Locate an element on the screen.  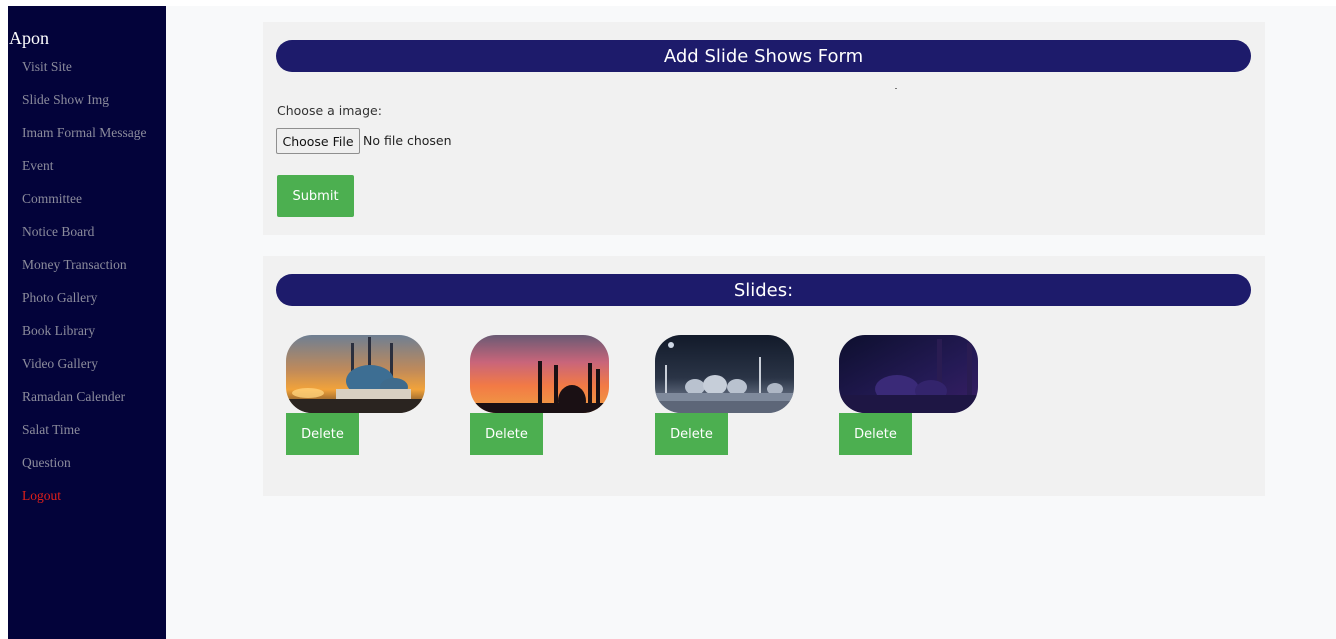
sidebar-item-book-library: Book Library is located at coordinates (58, 331).